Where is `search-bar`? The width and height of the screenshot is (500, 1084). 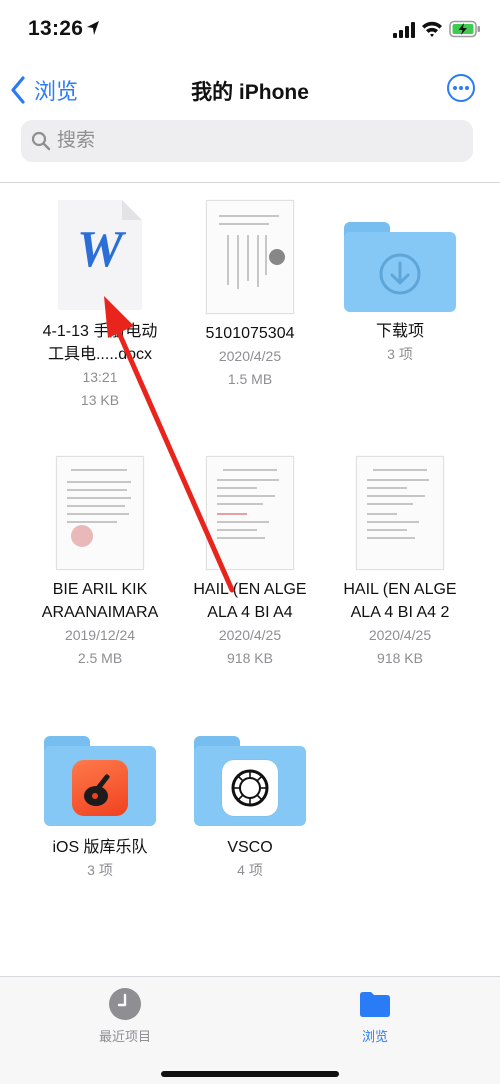 search-bar is located at coordinates (247, 141).